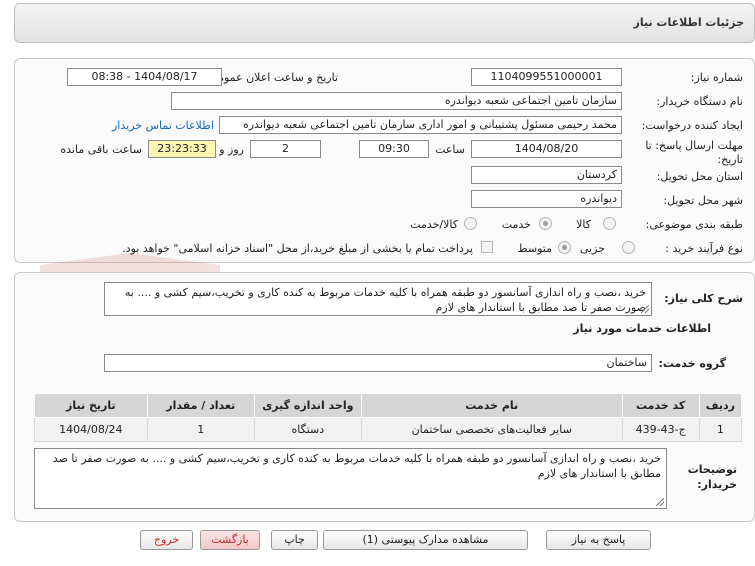 This screenshot has width=755, height=566. Describe the element at coordinates (200, 405) in the screenshot. I see `col-quantity: تعداد / مقدار` at that location.